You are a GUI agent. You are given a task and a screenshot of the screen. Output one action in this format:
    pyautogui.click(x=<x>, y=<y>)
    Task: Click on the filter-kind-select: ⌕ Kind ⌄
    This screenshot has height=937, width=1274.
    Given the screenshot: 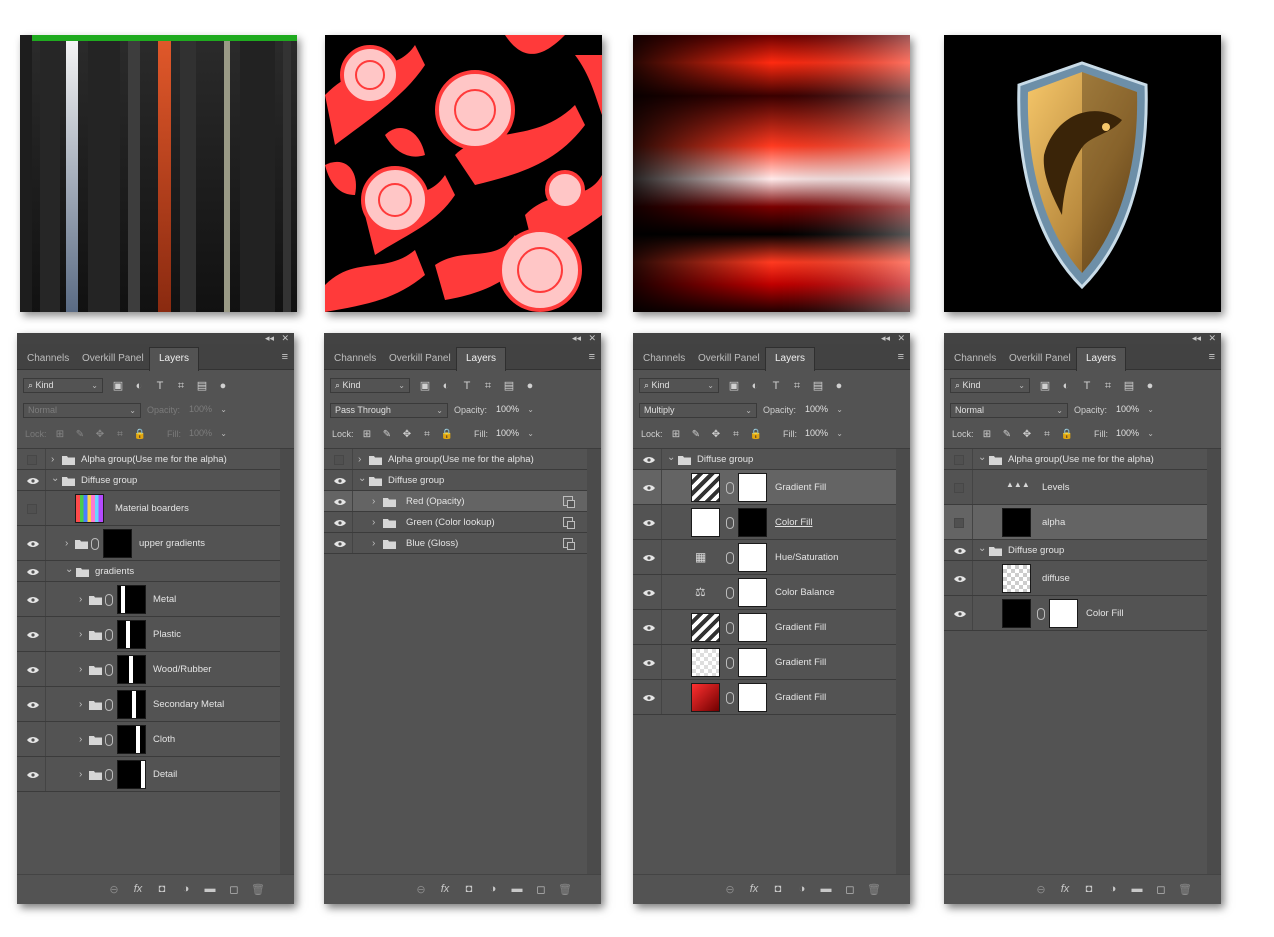 What is the action you would take?
    pyautogui.click(x=679, y=385)
    